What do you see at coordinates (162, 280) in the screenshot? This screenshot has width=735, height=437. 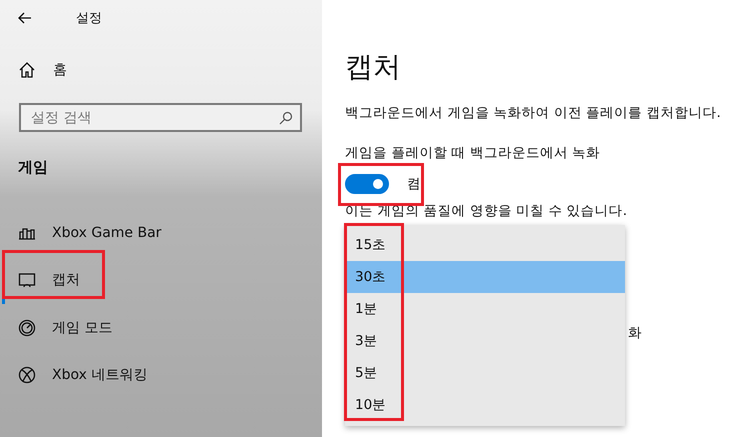 I see `sidebar-item: 캡처` at bounding box center [162, 280].